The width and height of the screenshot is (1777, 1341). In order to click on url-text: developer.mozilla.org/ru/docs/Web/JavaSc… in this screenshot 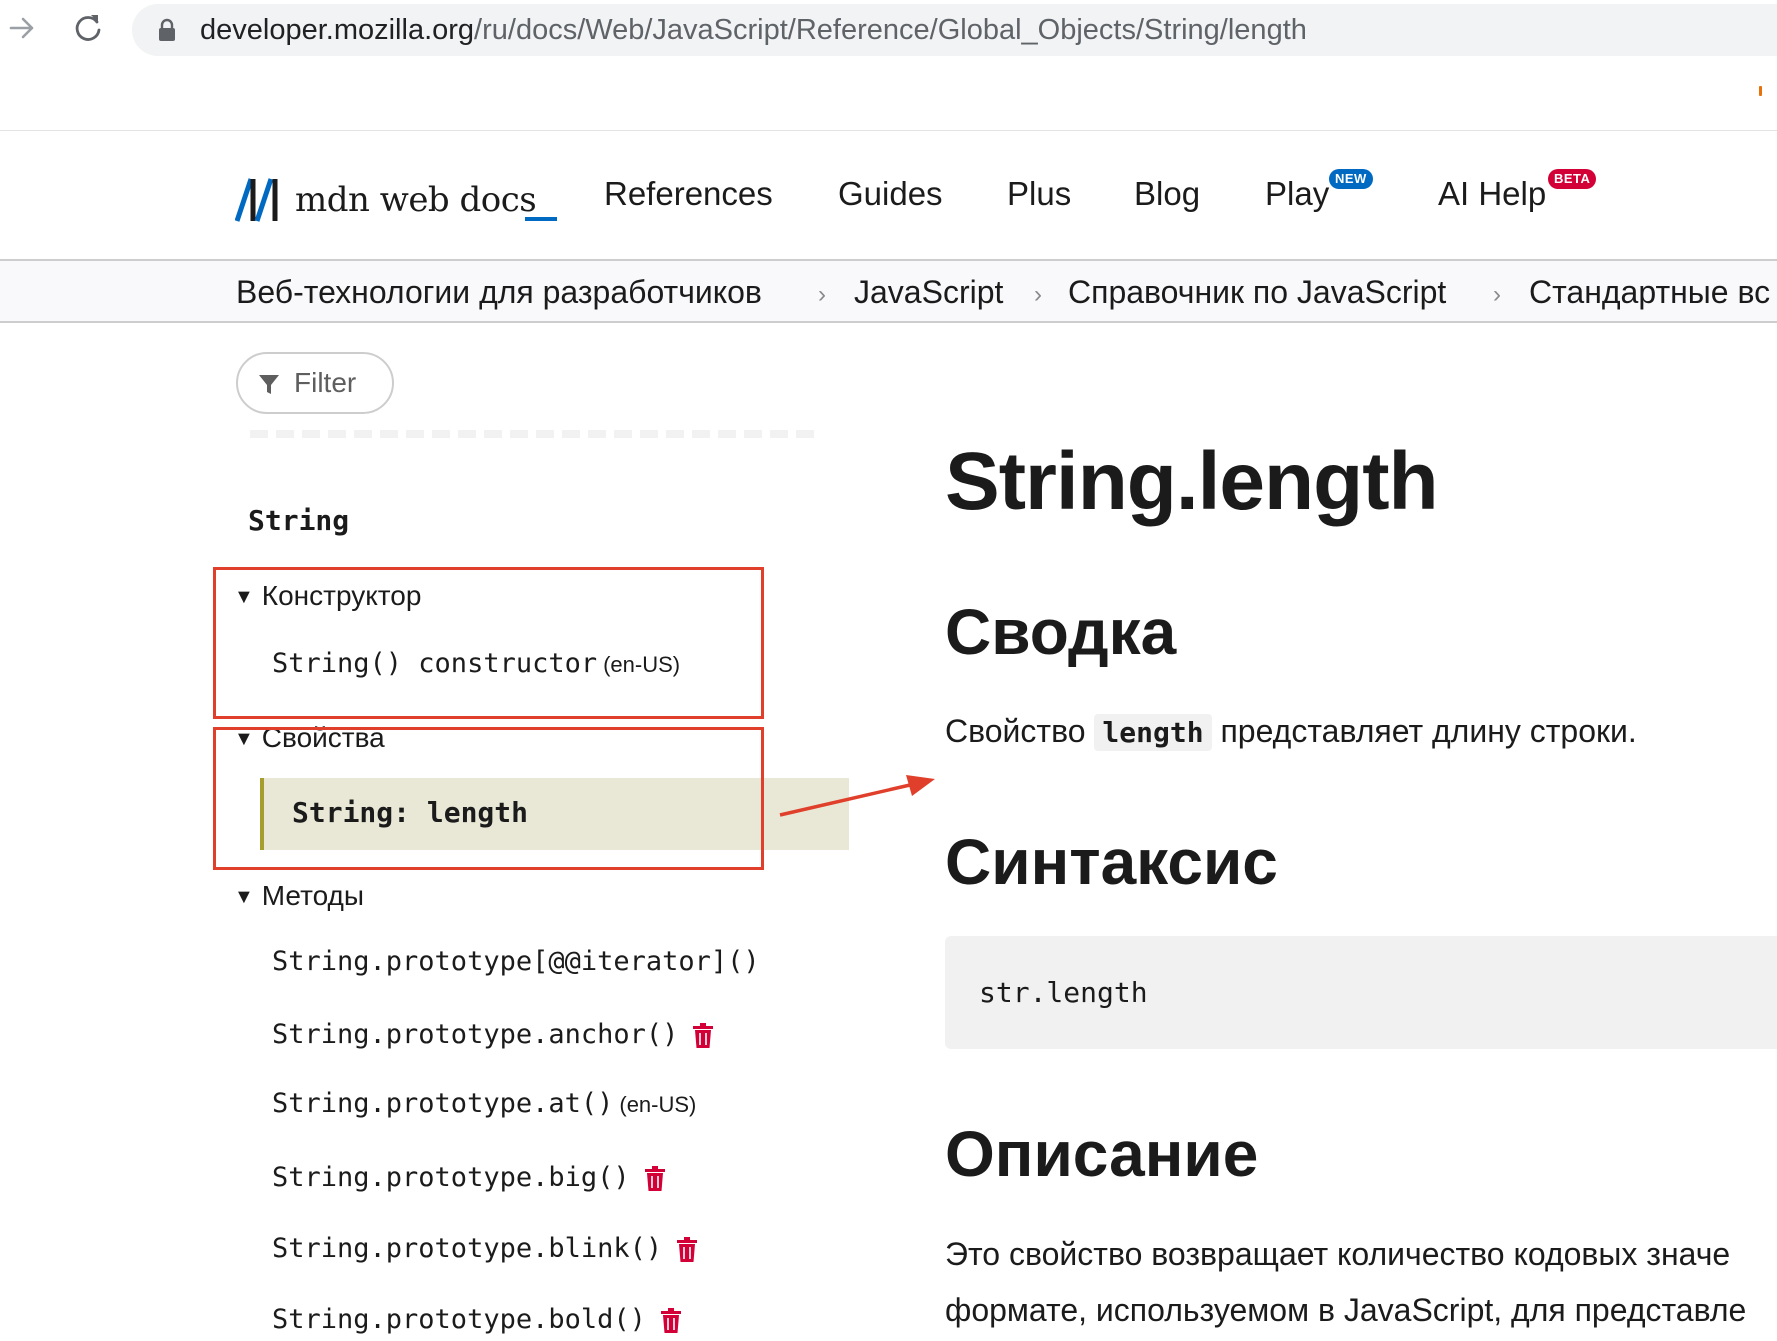, I will do `click(753, 30)`.